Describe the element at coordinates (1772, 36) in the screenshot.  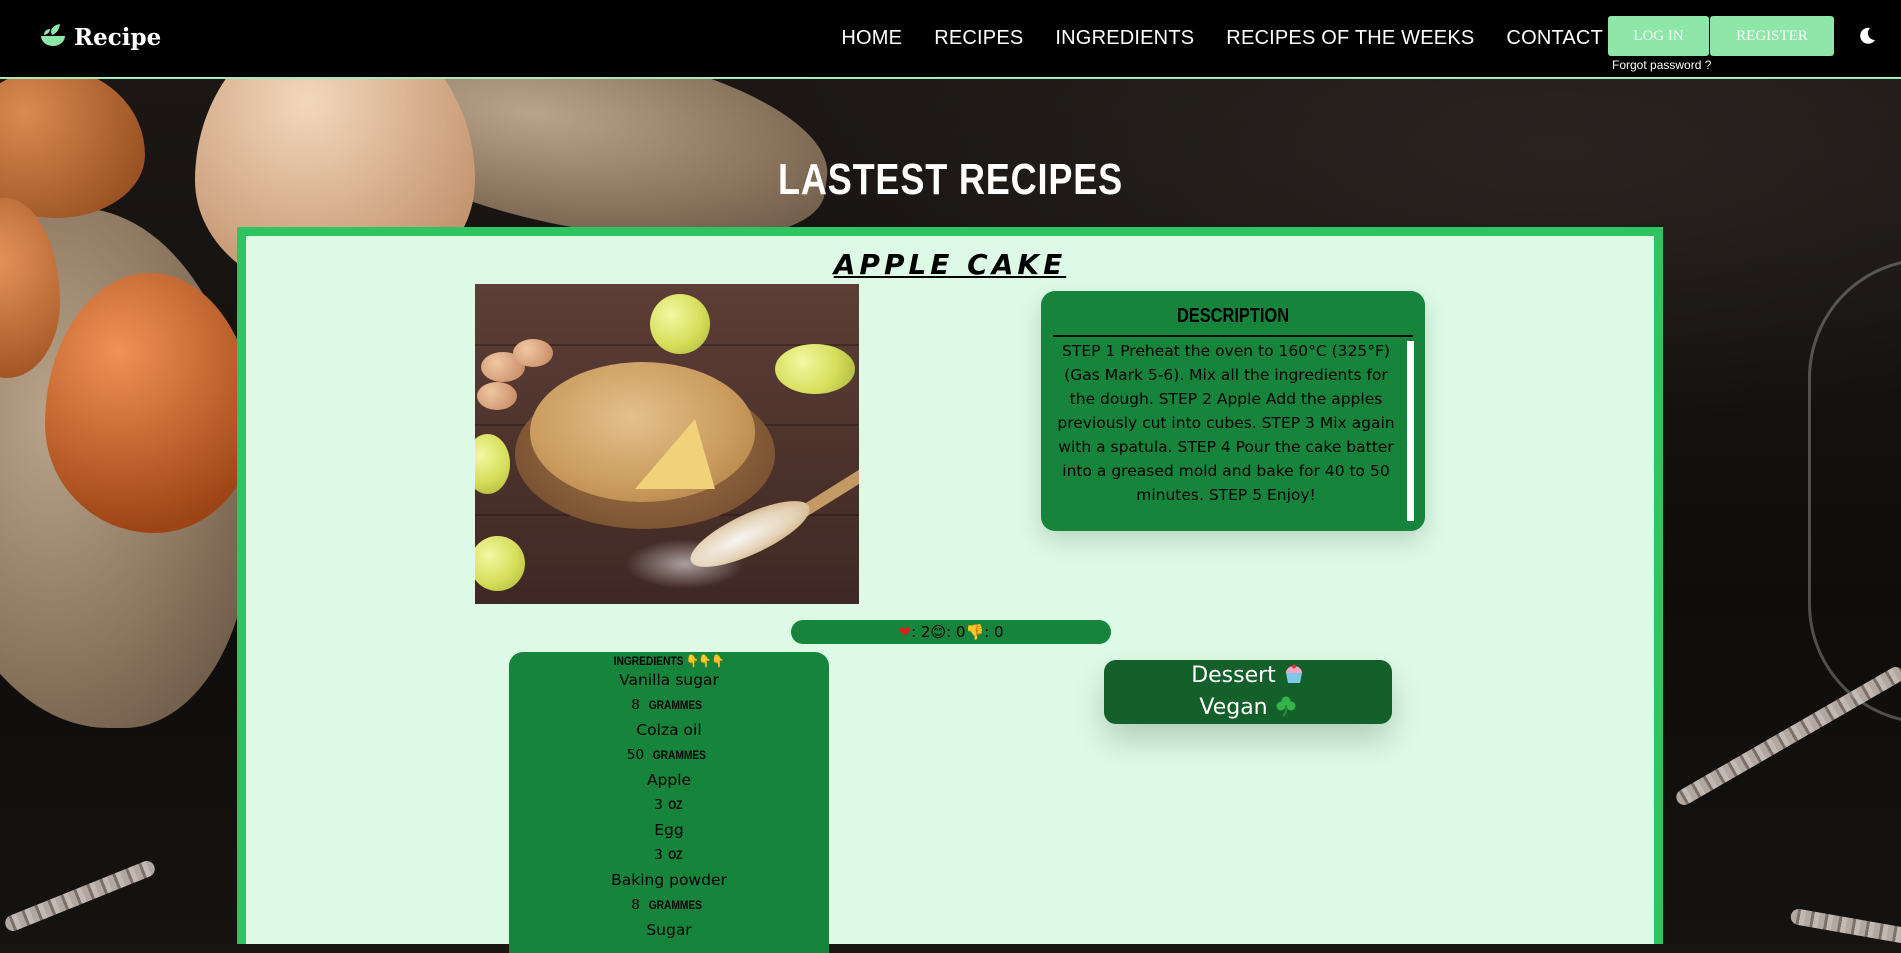
I see `register-button: REGISTER` at that location.